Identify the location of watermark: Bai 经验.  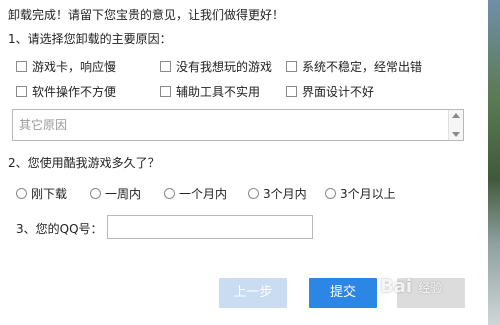
(411, 286).